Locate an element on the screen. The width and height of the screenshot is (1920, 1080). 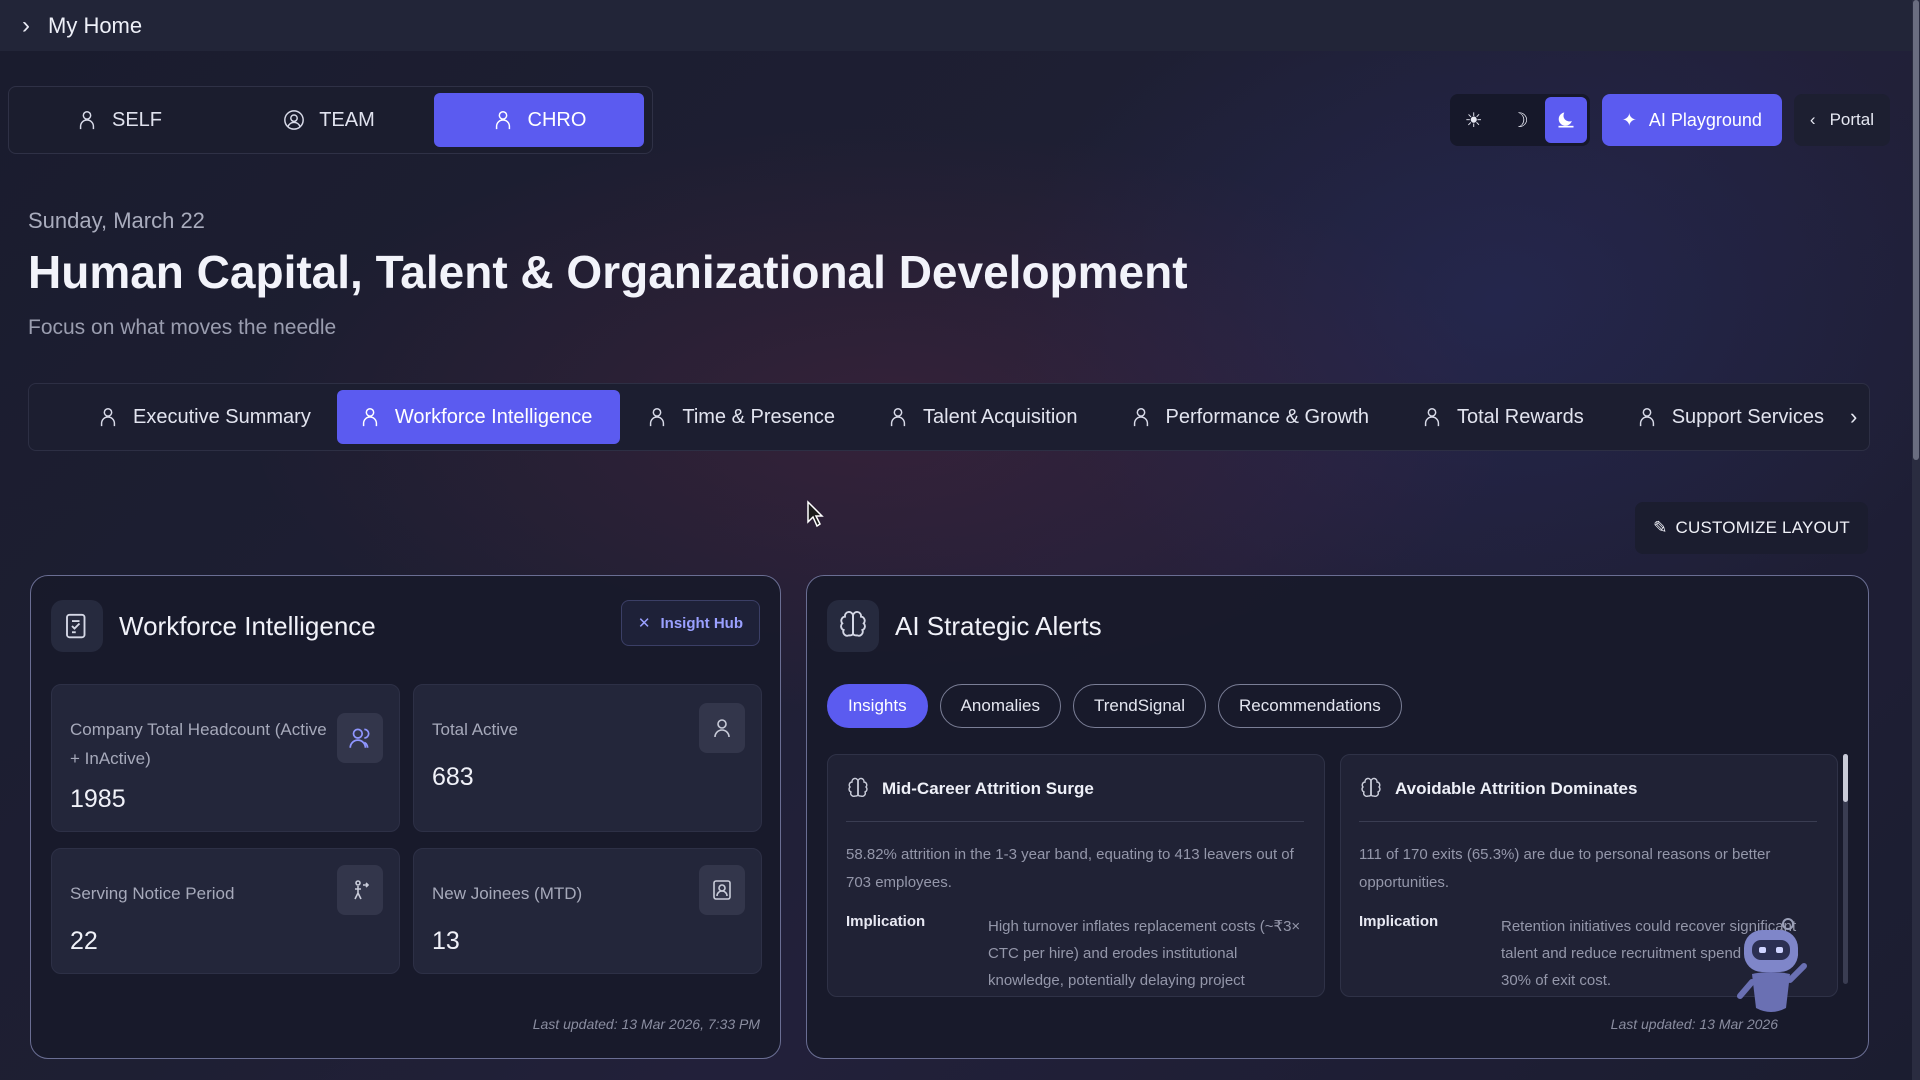
tab-time-presence: Time & Presence is located at coordinates (740, 417).